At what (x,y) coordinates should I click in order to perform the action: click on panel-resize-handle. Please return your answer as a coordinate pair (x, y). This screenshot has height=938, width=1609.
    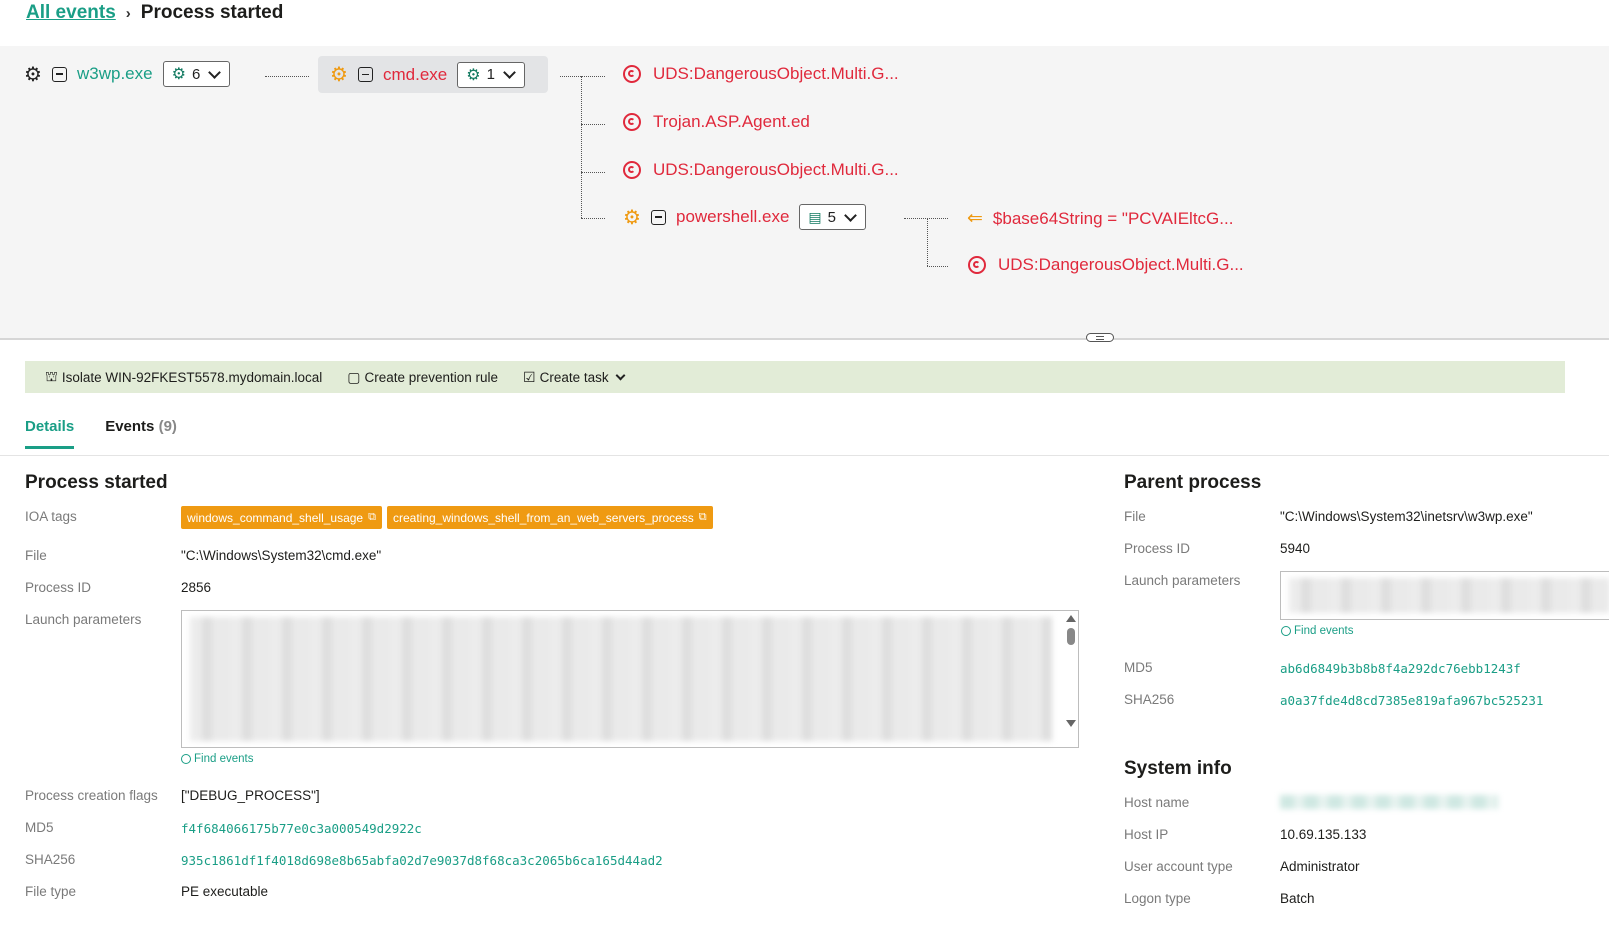
    Looking at the image, I should click on (1100, 337).